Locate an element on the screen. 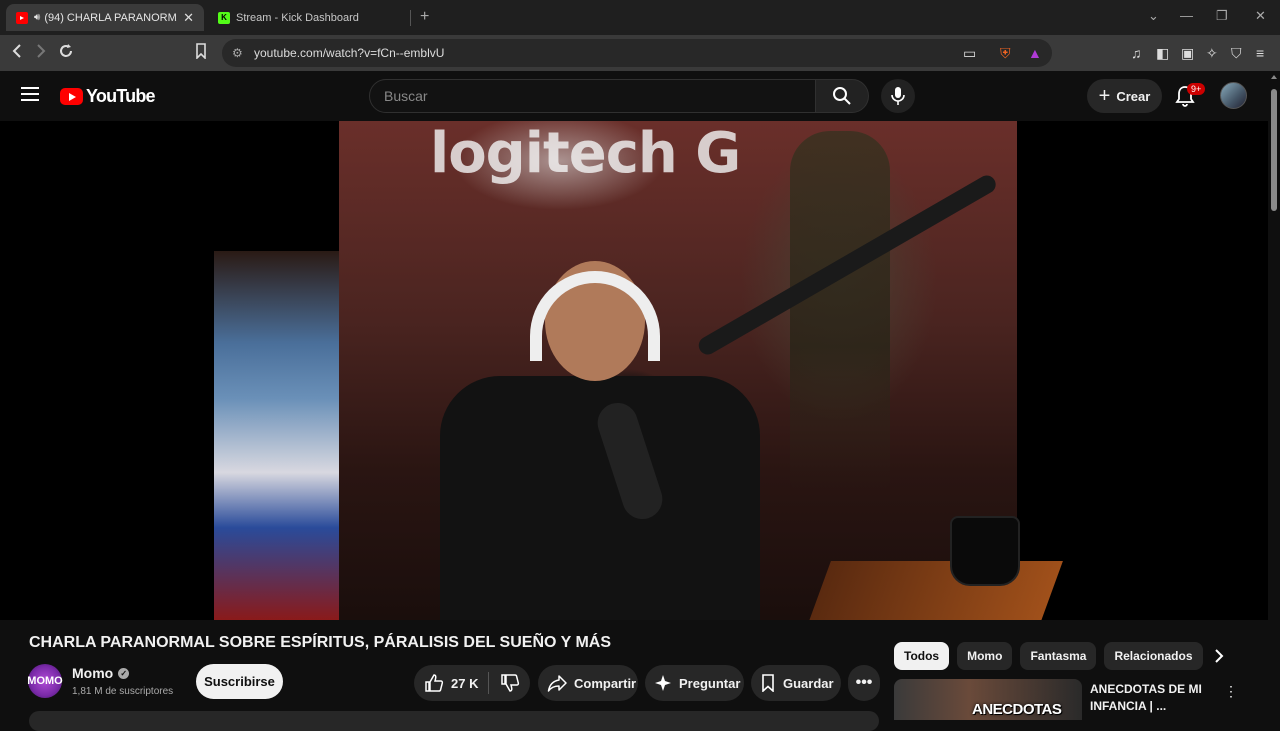 The image size is (1280, 731). share-icon is located at coordinates (557, 683).